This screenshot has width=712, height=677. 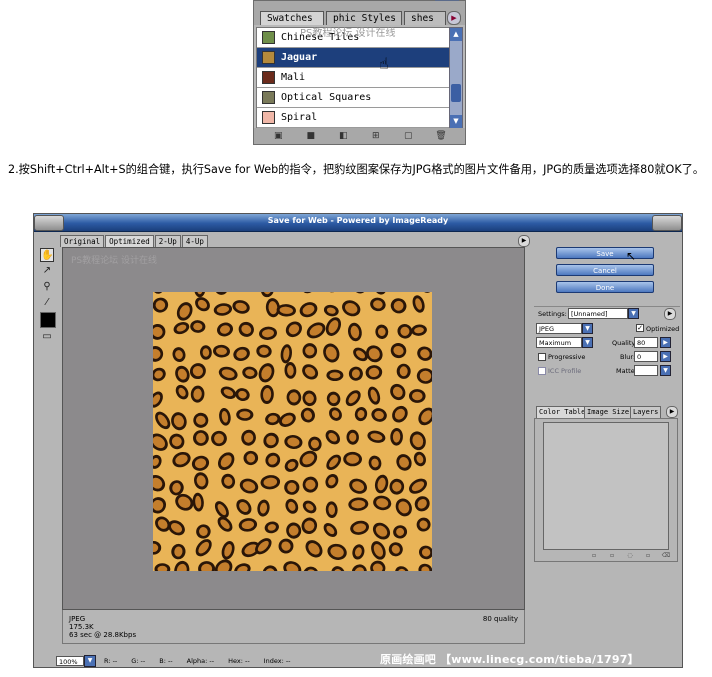 I want to click on tab-view-original: Original, so click(x=82, y=241).